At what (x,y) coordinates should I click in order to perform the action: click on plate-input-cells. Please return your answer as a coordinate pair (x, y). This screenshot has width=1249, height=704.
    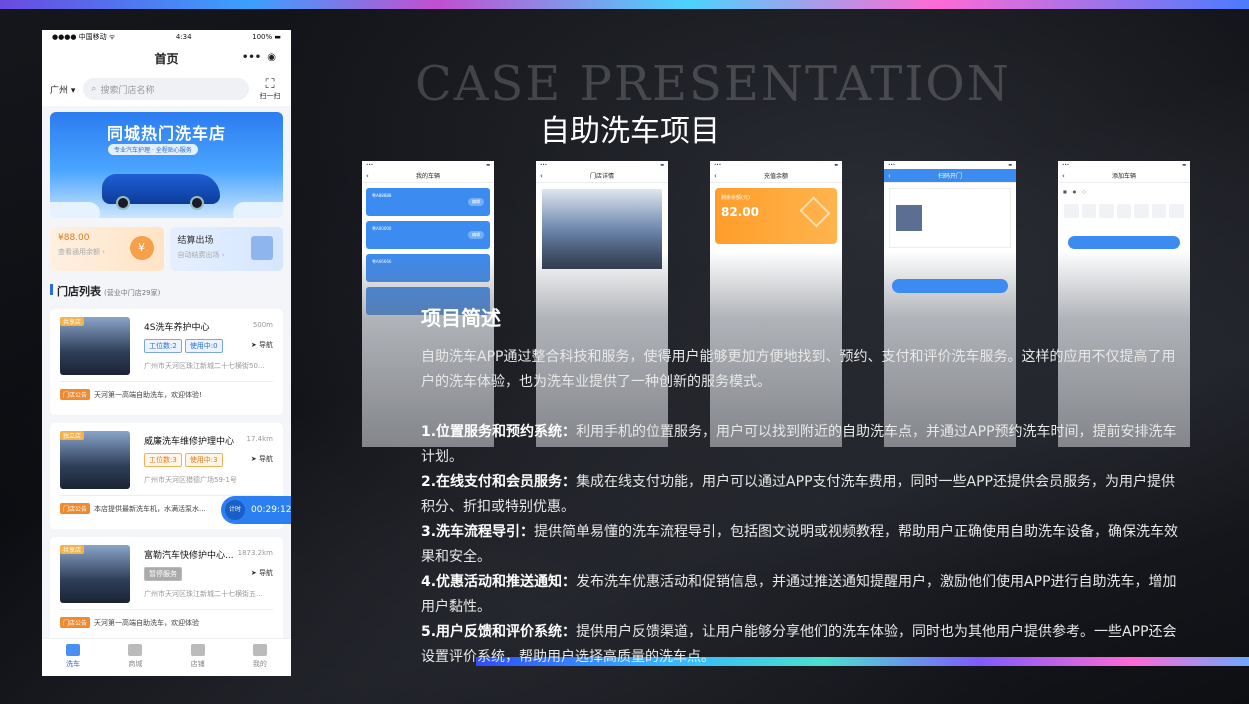
    Looking at the image, I should click on (1124, 211).